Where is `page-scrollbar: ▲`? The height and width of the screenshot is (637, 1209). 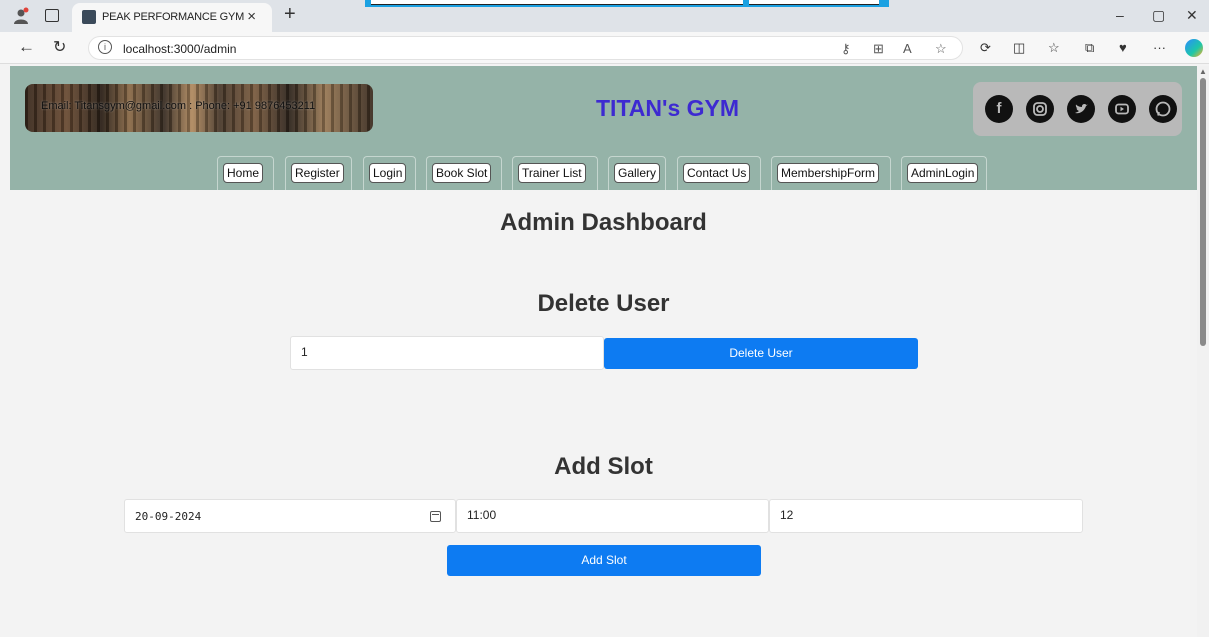
page-scrollbar: ▲ is located at coordinates (1203, 351).